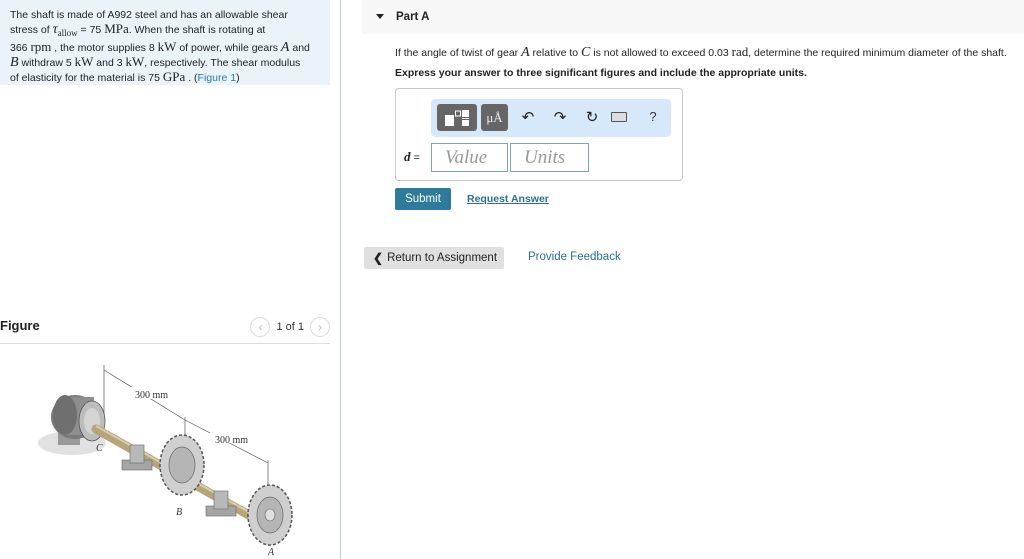 The image size is (1024, 559). Describe the element at coordinates (619, 117) in the screenshot. I see `keyboard-icon` at that location.